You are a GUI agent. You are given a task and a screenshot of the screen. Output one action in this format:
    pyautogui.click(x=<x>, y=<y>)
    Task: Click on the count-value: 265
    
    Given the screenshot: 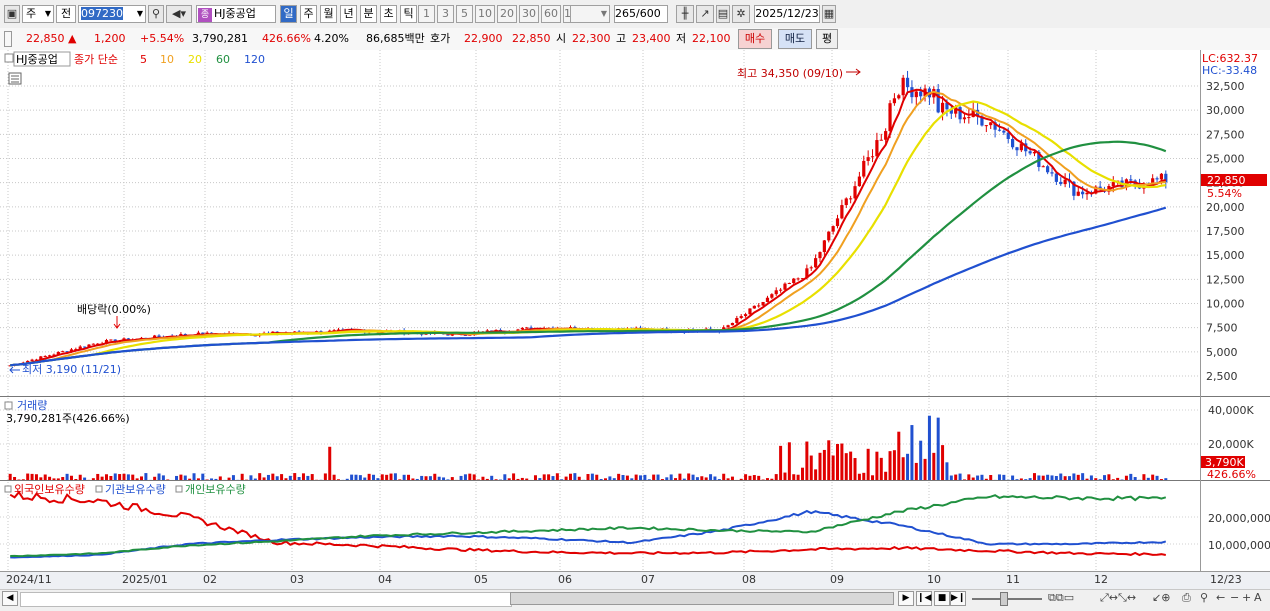 What is the action you would take?
    pyautogui.click(x=625, y=13)
    